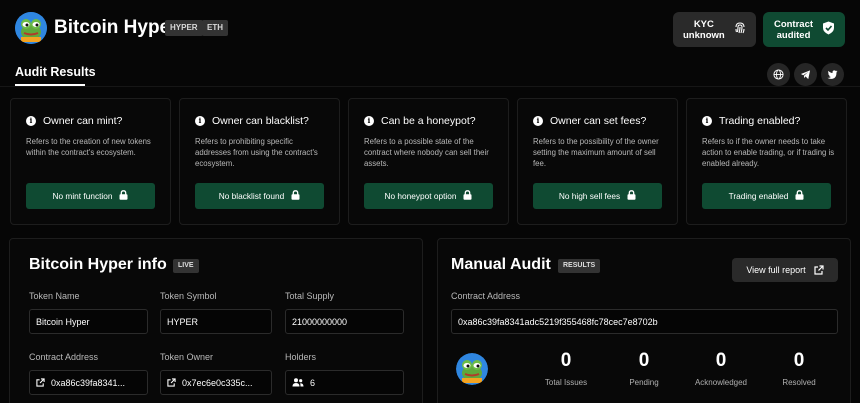 This screenshot has width=860, height=403. I want to click on page-title: Bitcoin Hyper, so click(116, 27).